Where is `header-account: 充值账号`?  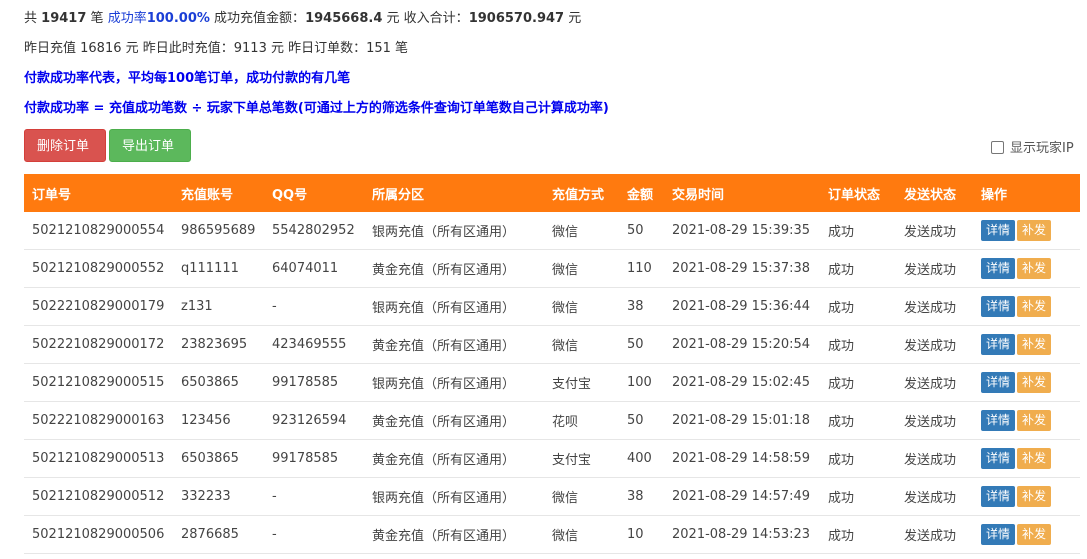
header-account: 充值账号 is located at coordinates (218, 193).